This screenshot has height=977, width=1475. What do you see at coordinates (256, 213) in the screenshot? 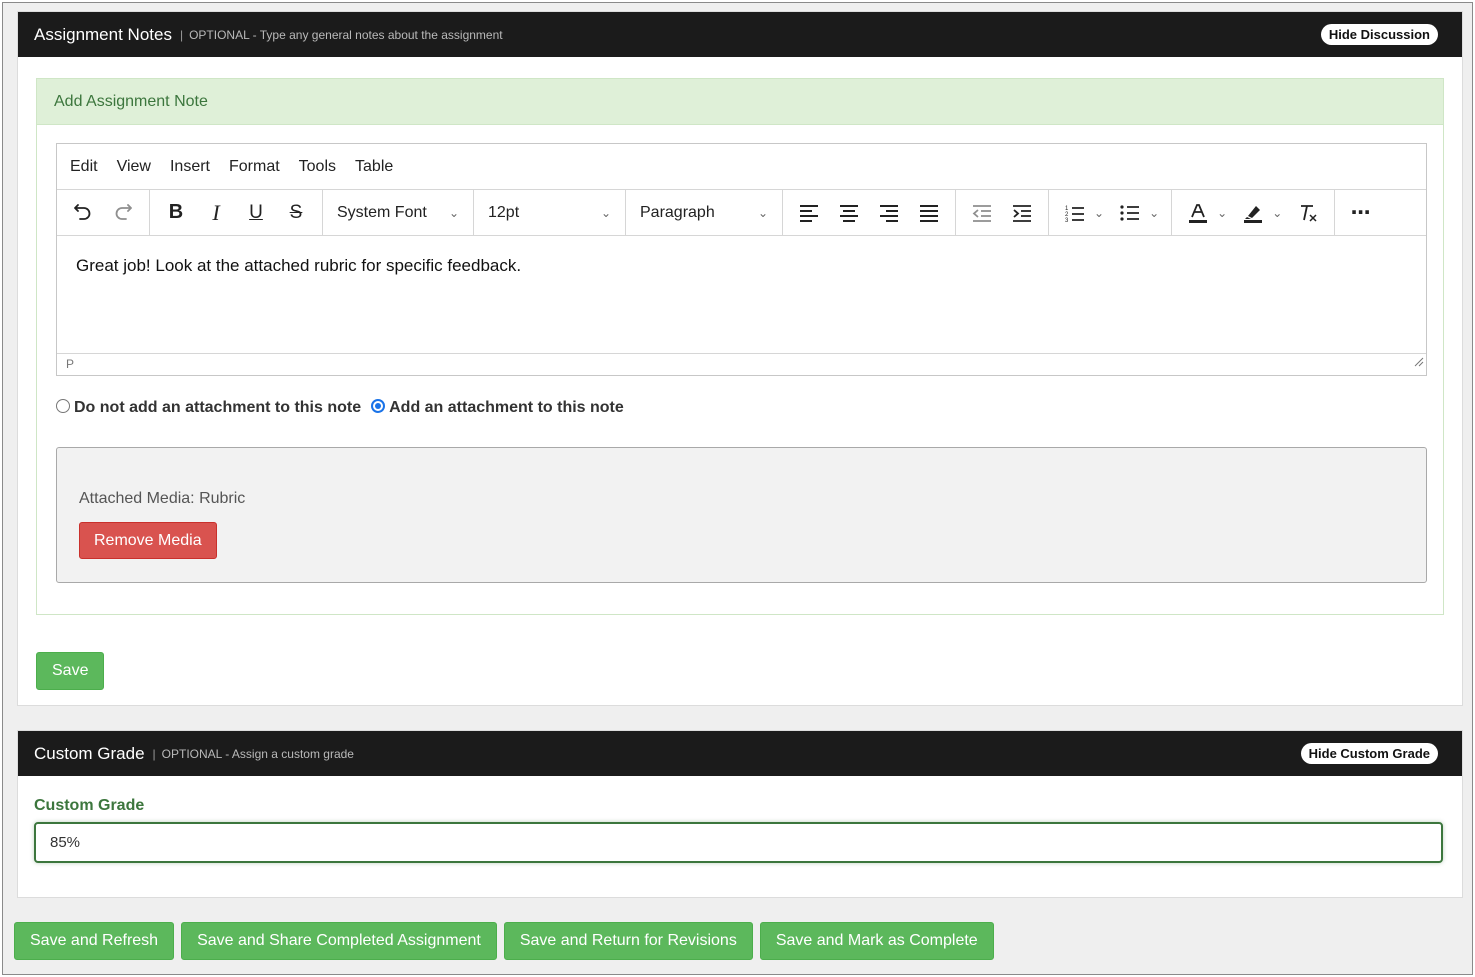
I see `underline-icon: U` at bounding box center [256, 213].